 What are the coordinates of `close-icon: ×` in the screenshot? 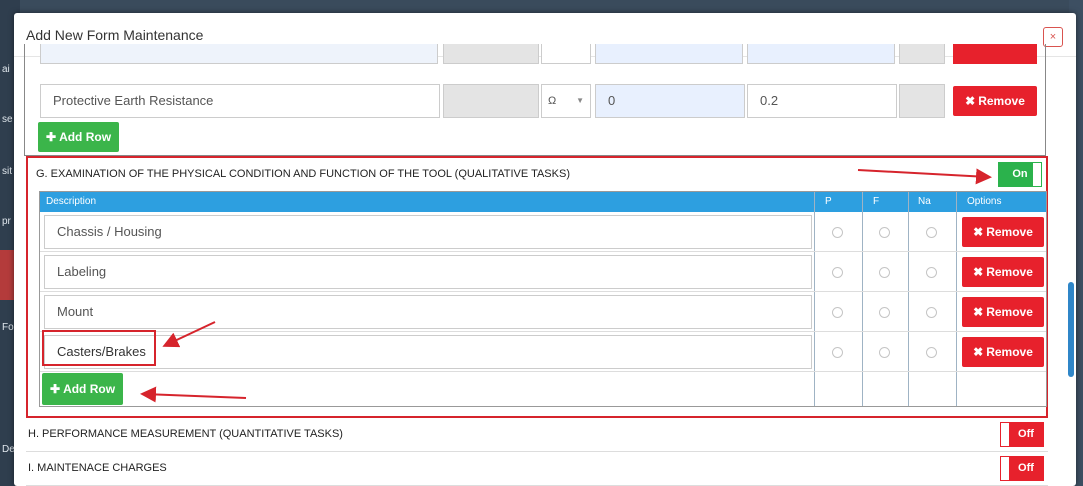 It's located at (1053, 37).